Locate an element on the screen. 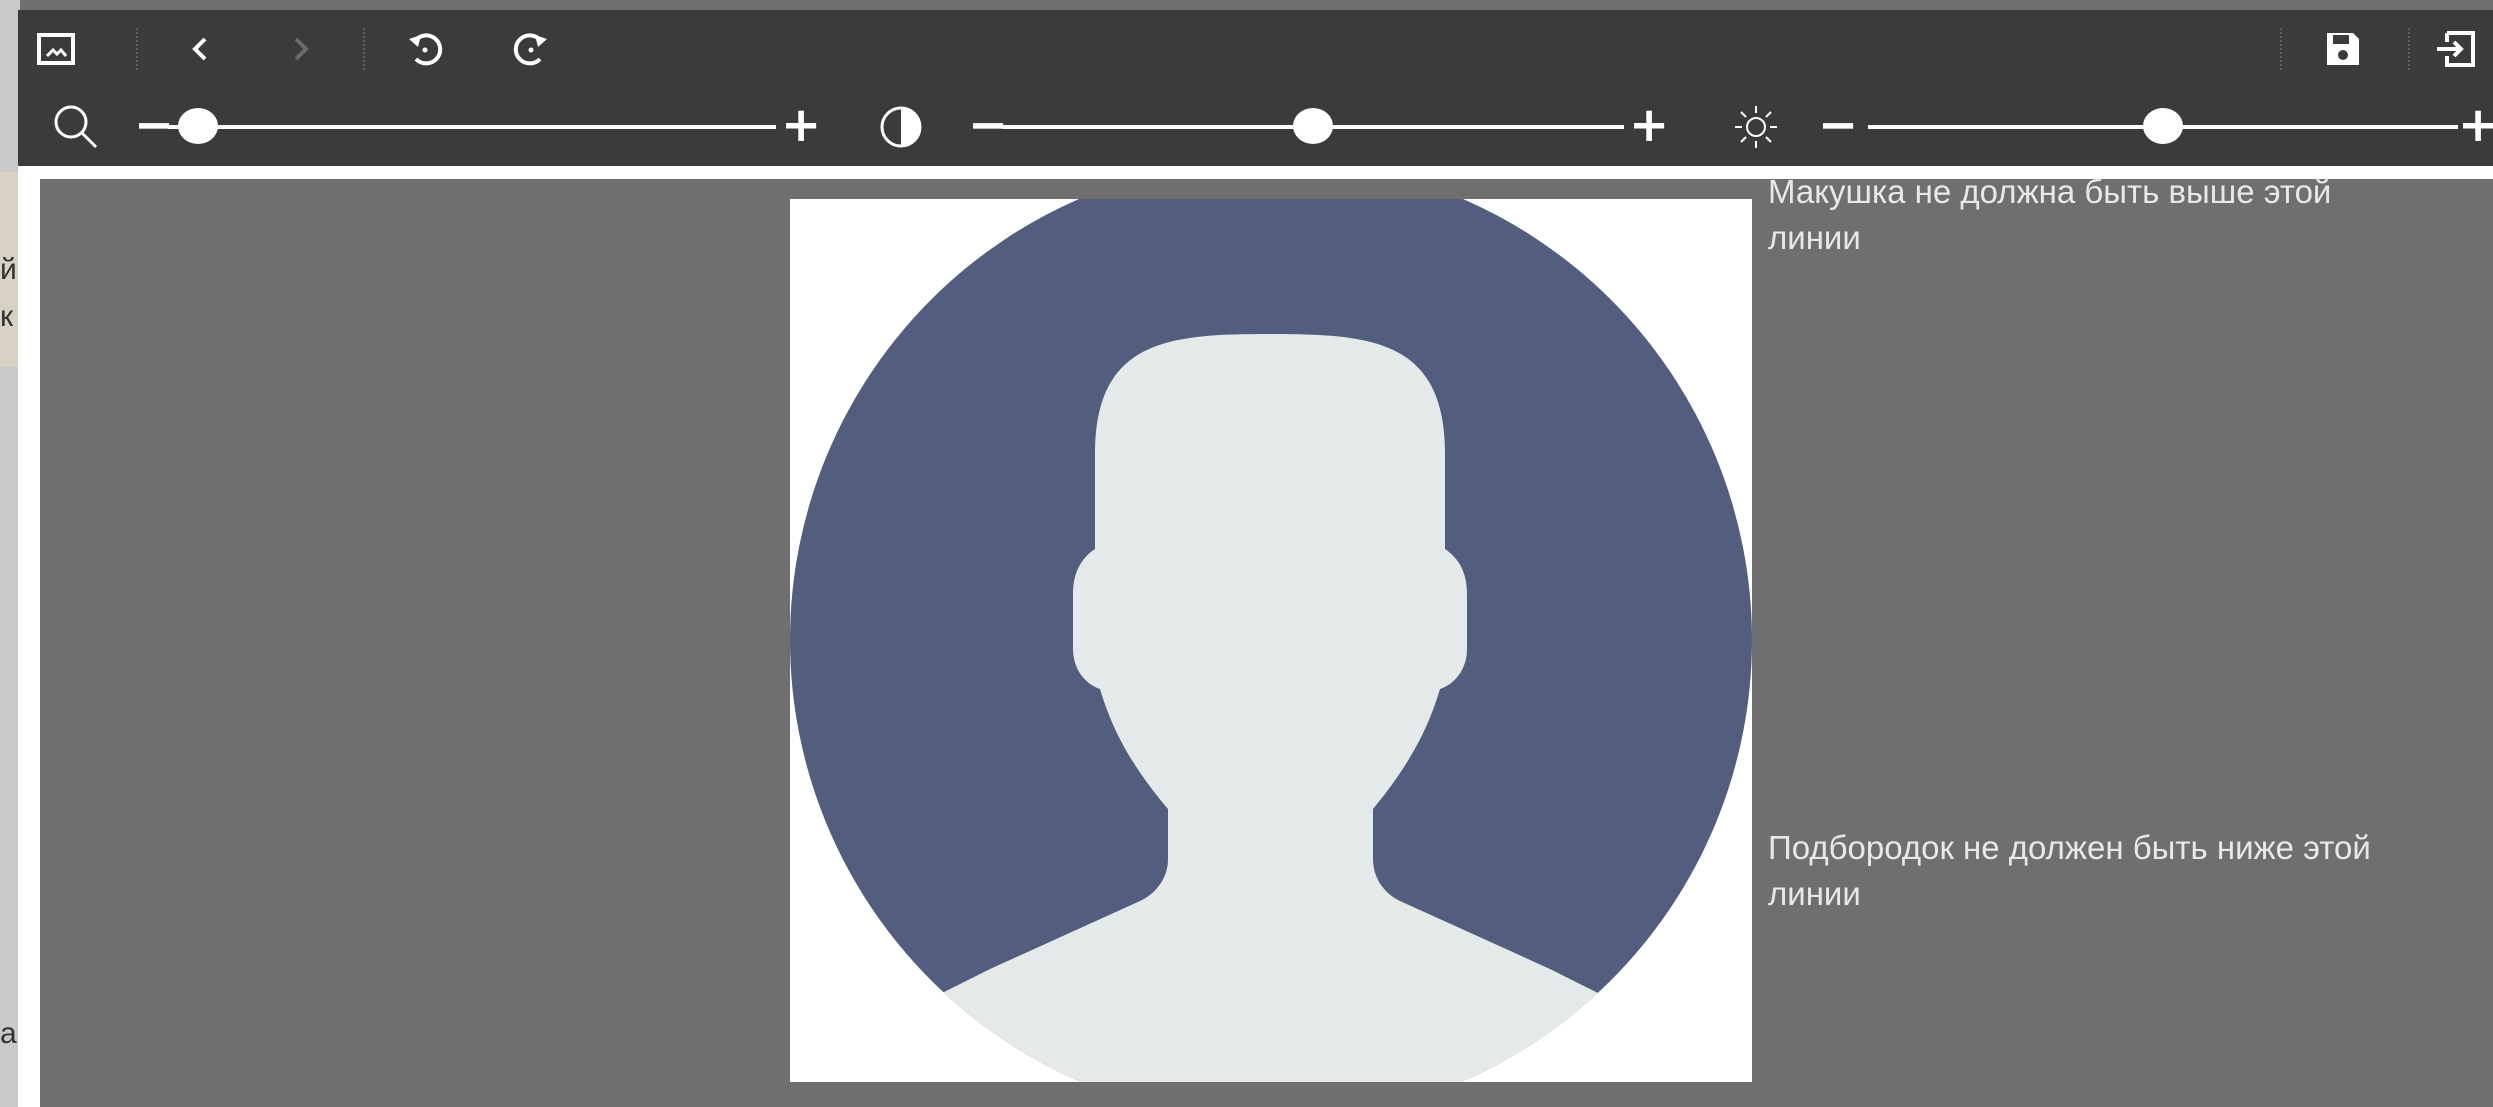  adjustment-bar: − + − + − + is located at coordinates (1255, 127).